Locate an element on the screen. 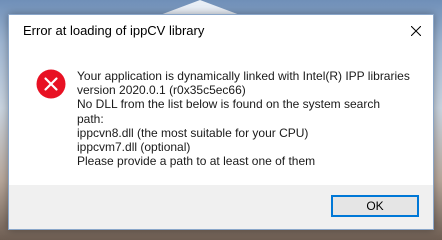  message-line: ippcvm7.dll (optional) is located at coordinates (134, 147).